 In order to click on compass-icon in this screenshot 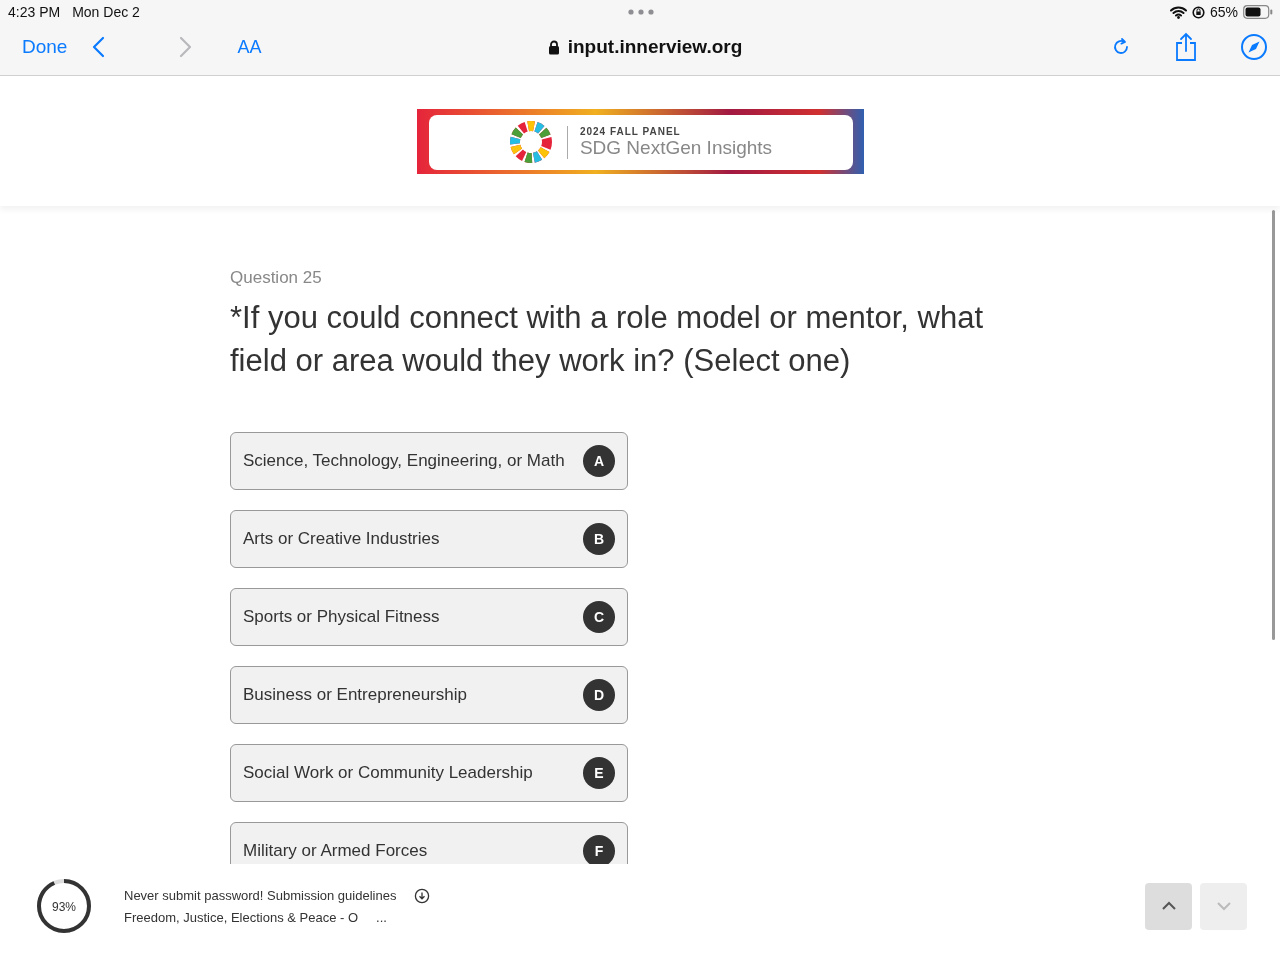, I will do `click(1254, 47)`.